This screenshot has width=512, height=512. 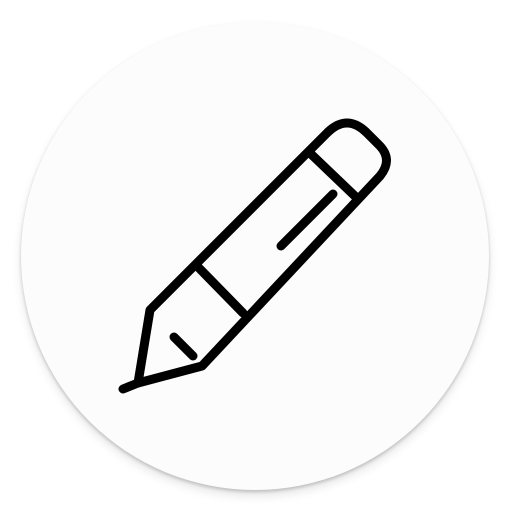 What do you see at coordinates (183, 346) in the screenshot?
I see `pencil-tip-line` at bounding box center [183, 346].